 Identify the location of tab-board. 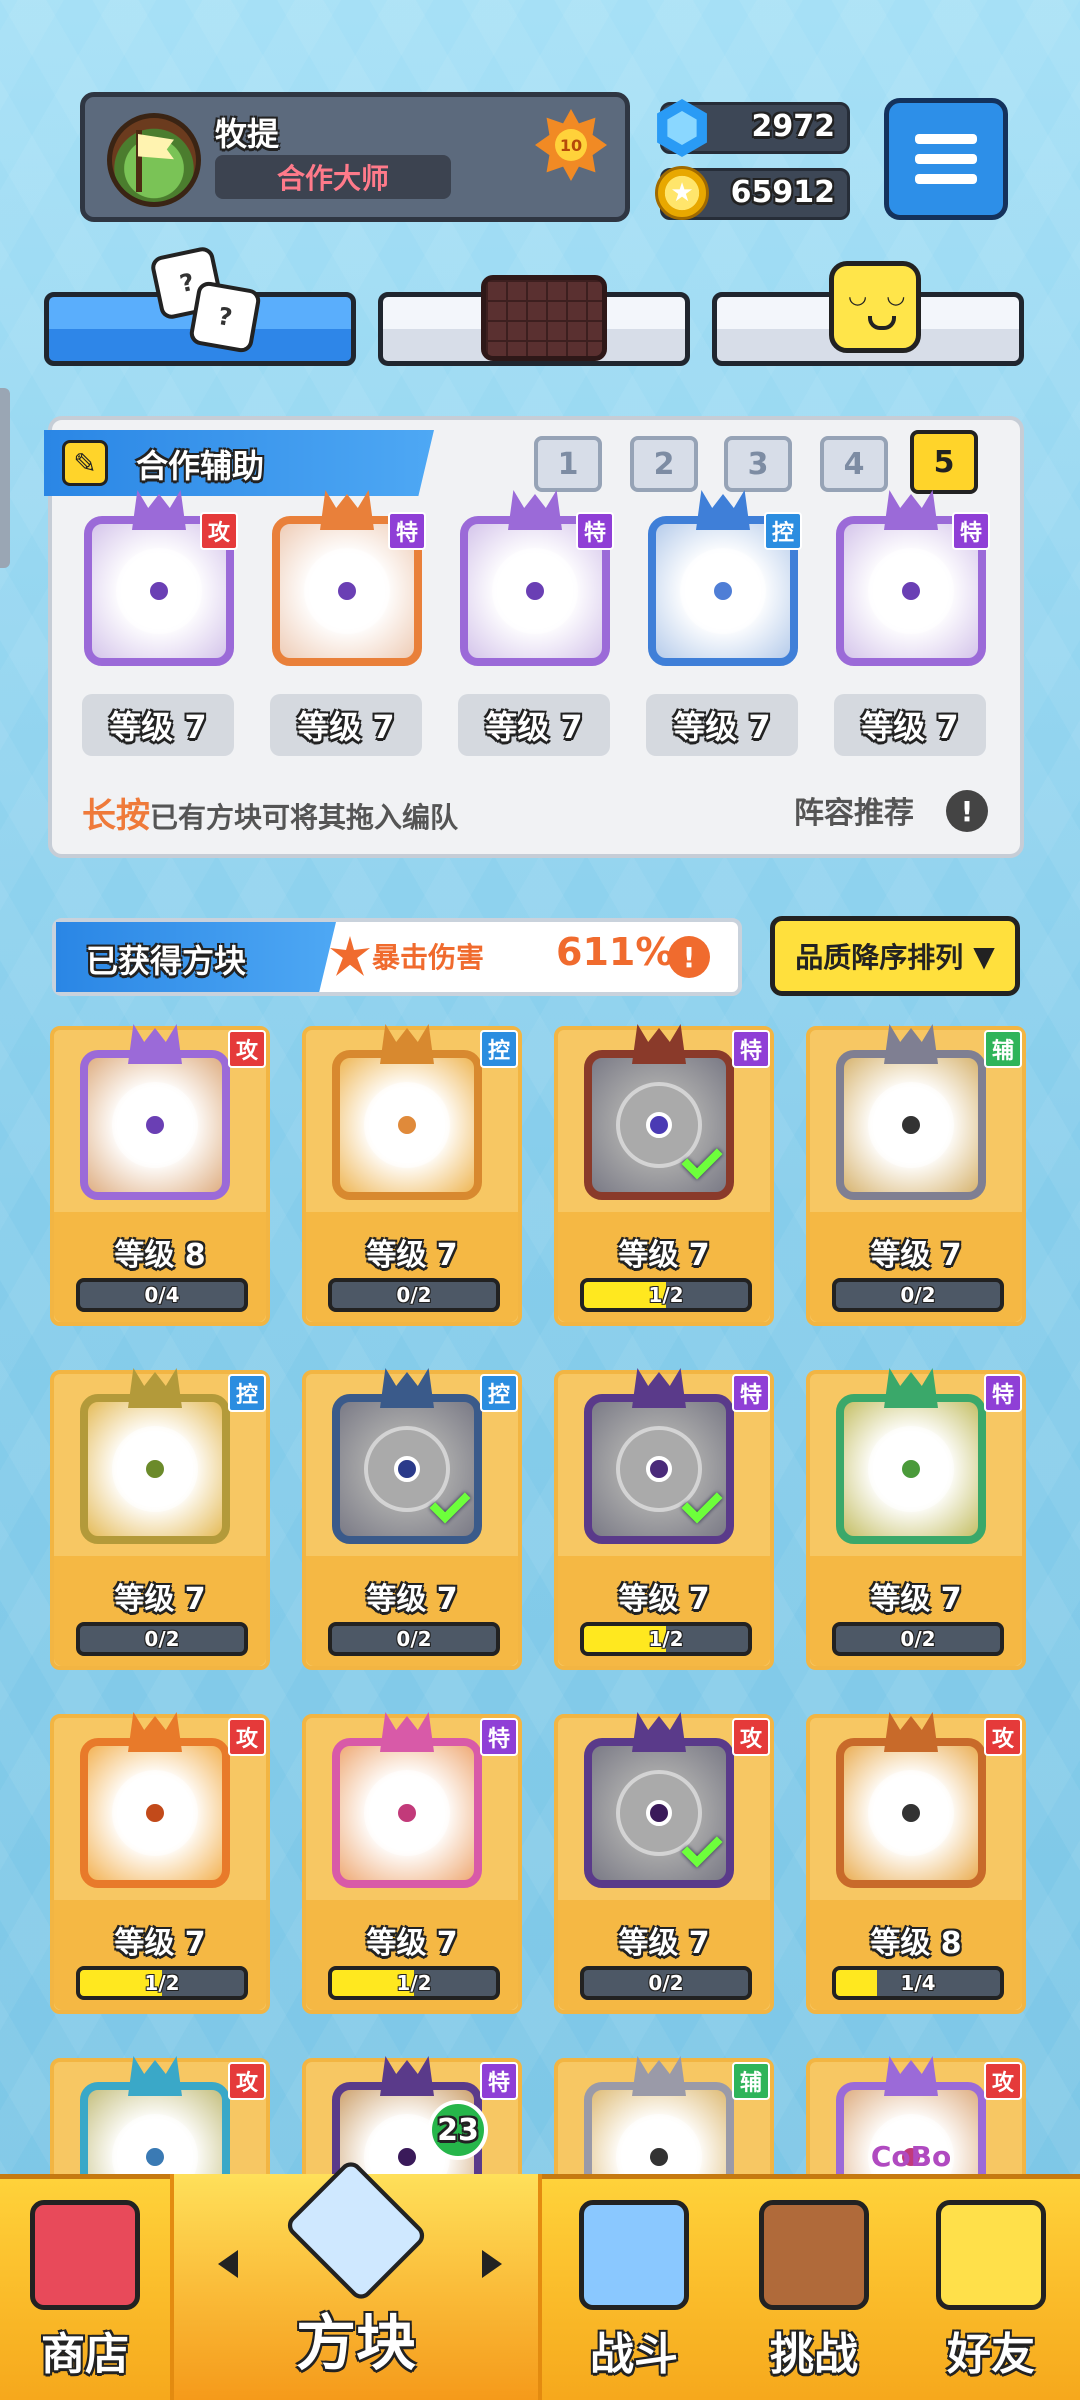
(534, 320).